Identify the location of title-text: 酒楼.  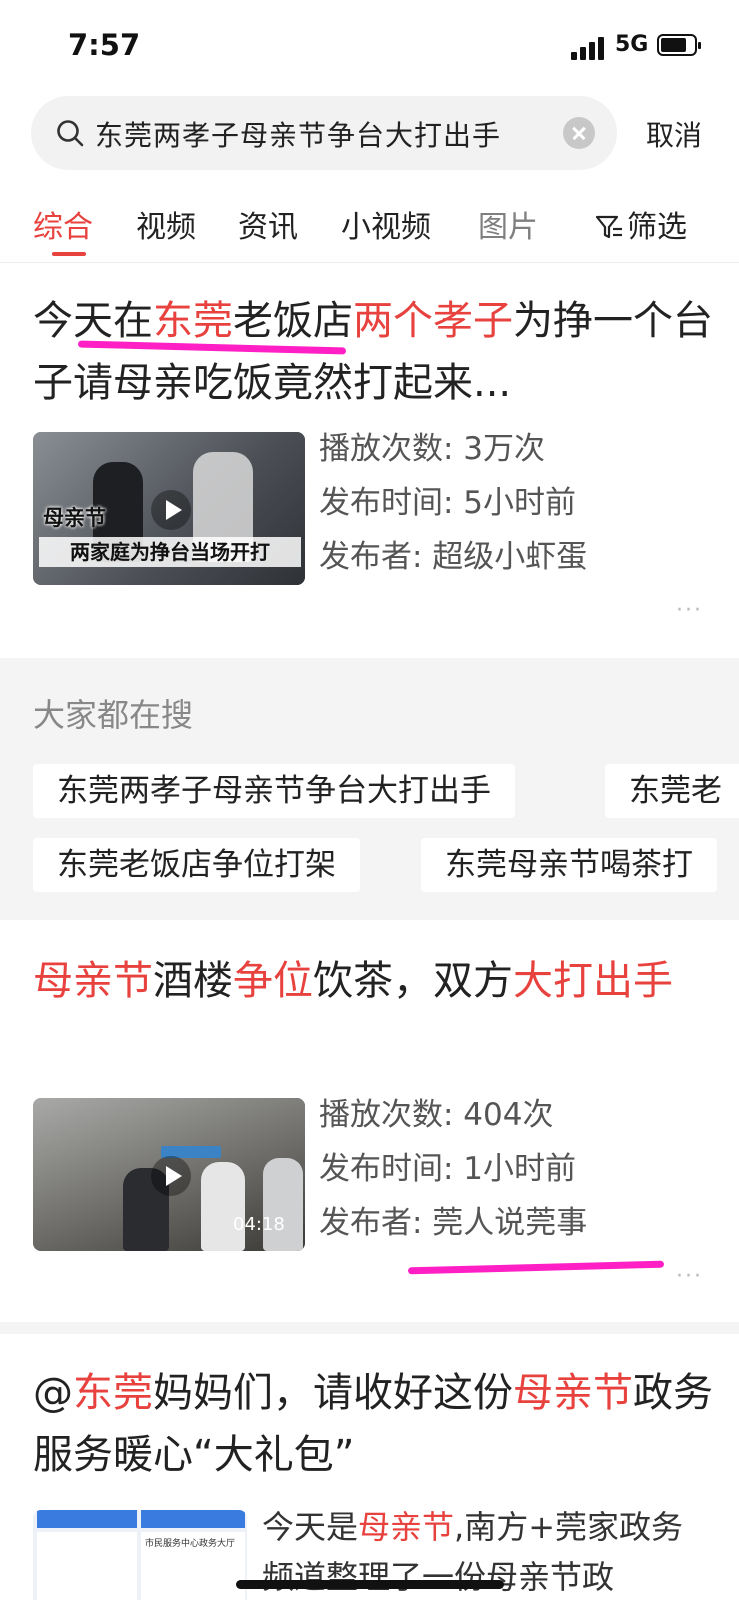
(193, 981).